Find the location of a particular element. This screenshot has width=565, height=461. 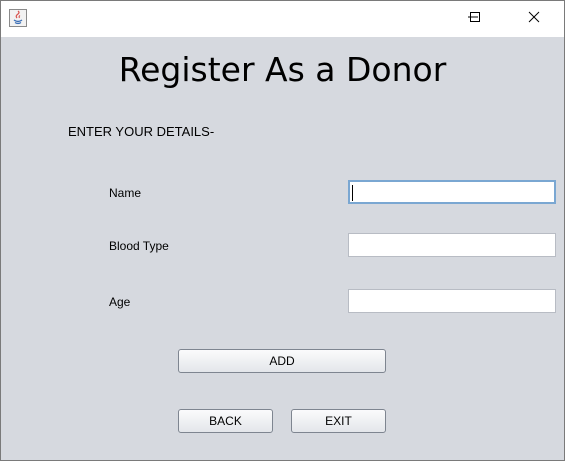

maximize-icon is located at coordinates (475, 19).